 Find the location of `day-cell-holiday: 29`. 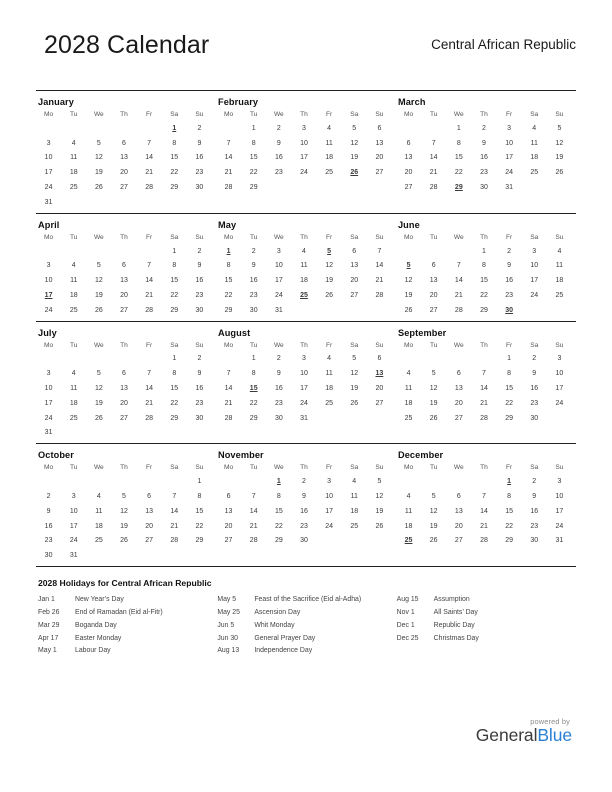

day-cell-holiday: 29 is located at coordinates (458, 187).